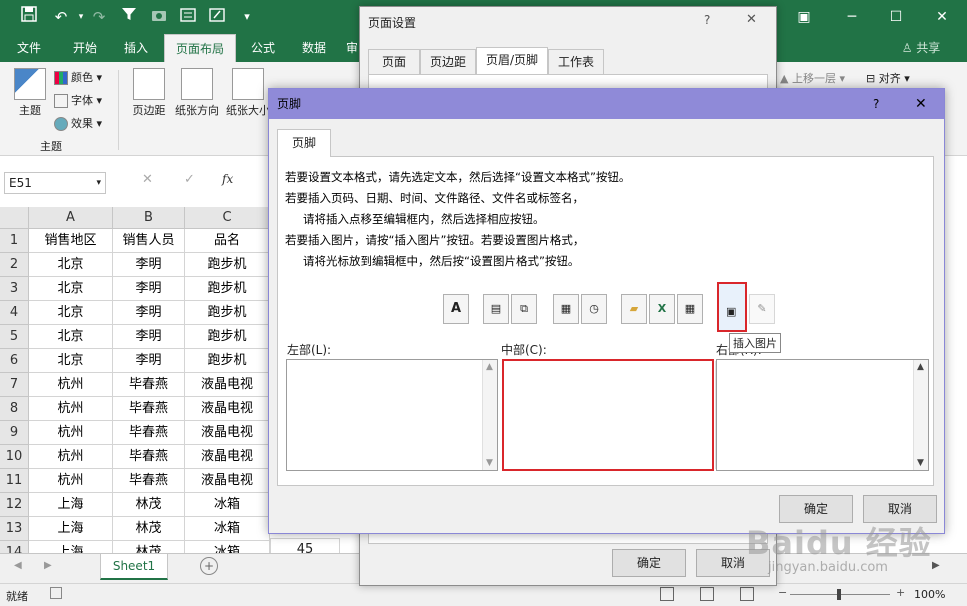 This screenshot has width=967, height=606. I want to click on column-header-b: B, so click(149, 218).